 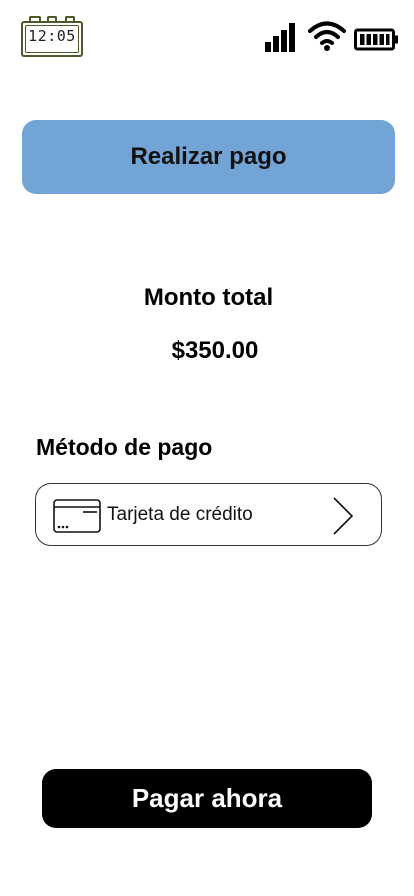 What do you see at coordinates (280, 37) in the screenshot?
I see `signal-bars-icon` at bounding box center [280, 37].